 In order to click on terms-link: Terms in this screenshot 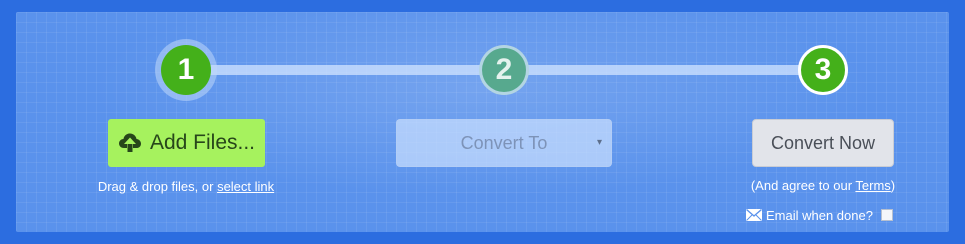, I will do `click(872, 185)`.